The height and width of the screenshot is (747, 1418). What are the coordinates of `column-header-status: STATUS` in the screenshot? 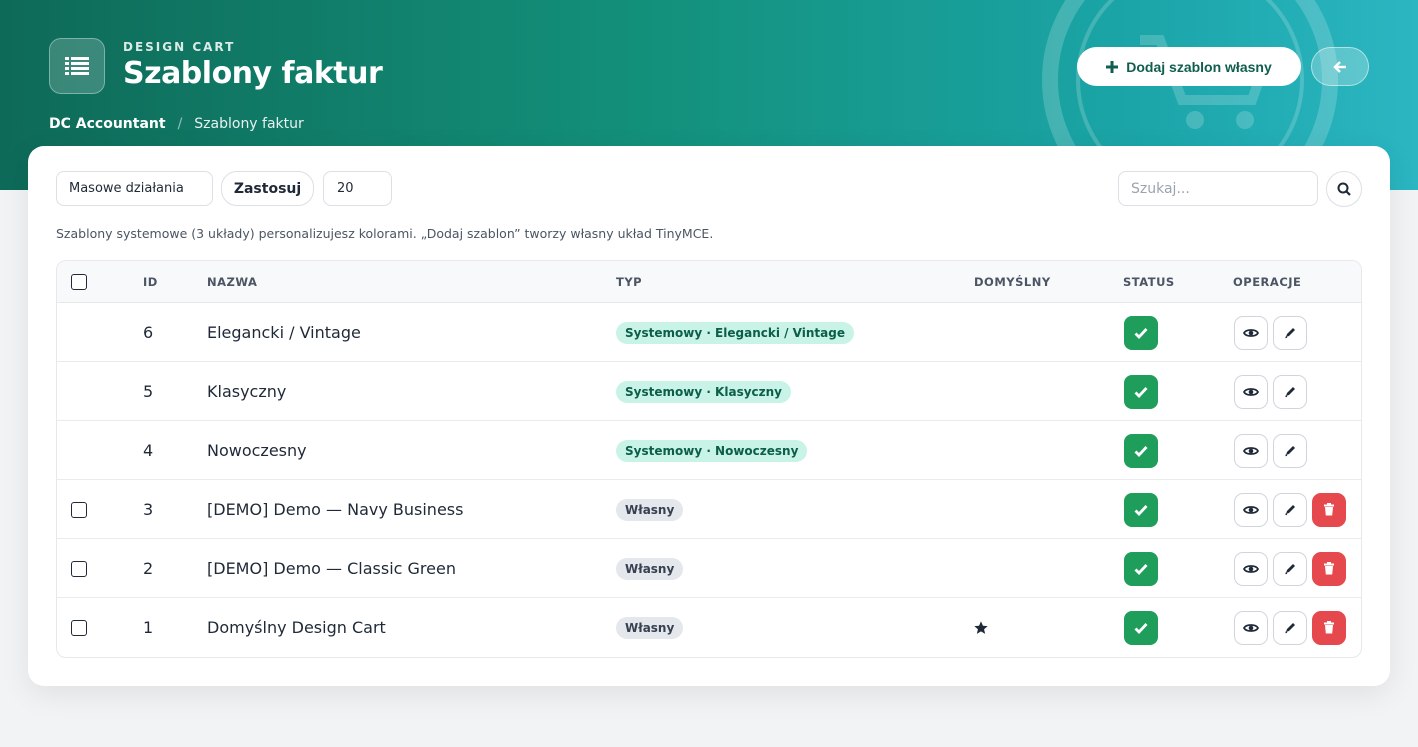 It's located at (1149, 282).